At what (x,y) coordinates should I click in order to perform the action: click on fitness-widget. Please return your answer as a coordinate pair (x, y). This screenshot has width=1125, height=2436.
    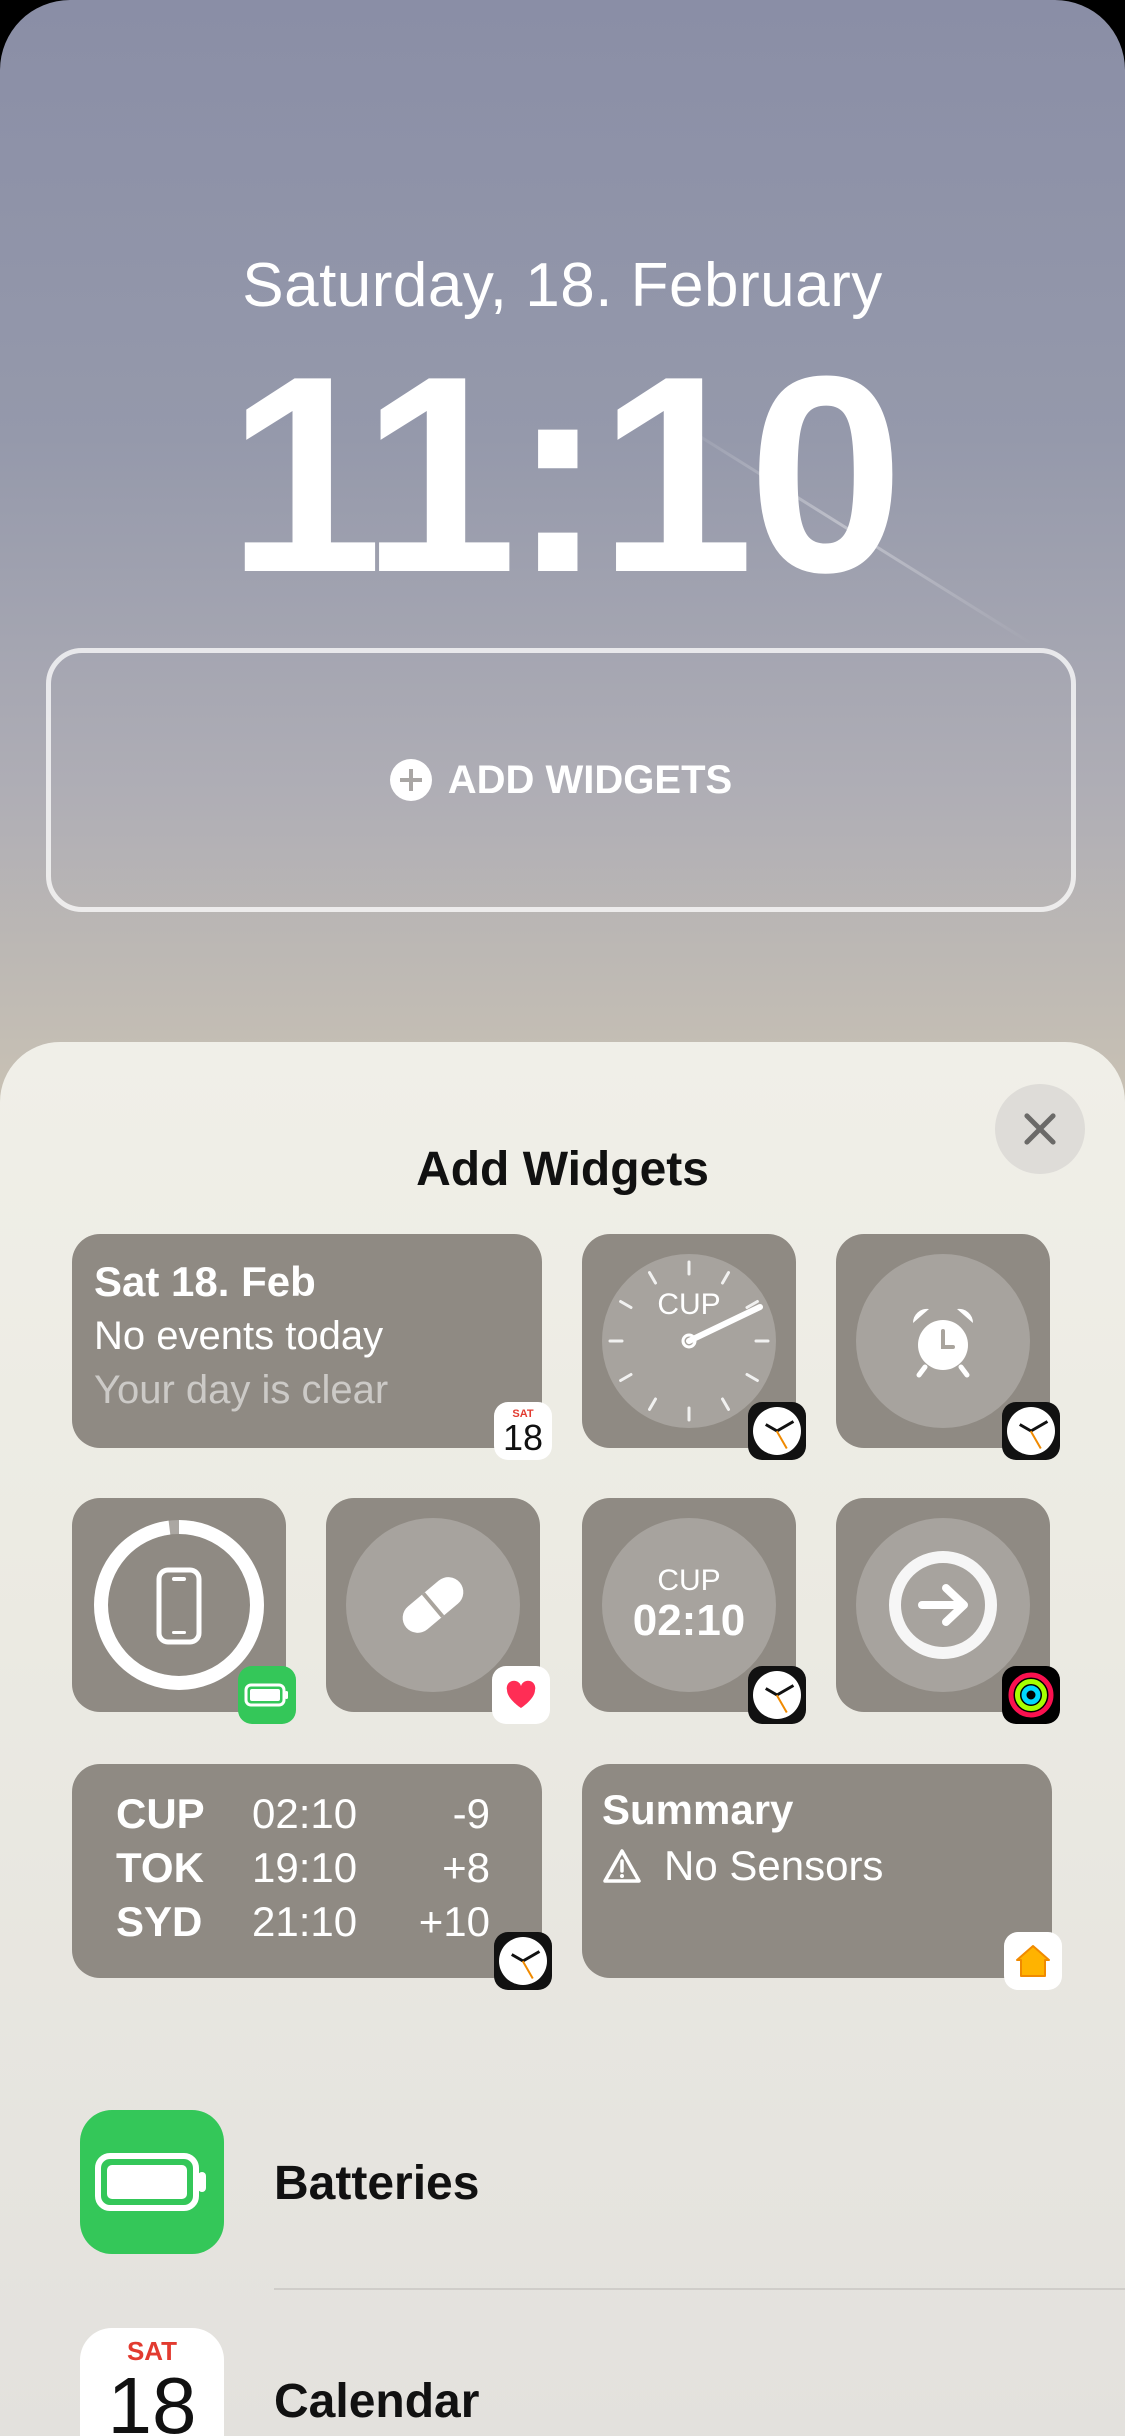
    Looking at the image, I should click on (948, 1611).